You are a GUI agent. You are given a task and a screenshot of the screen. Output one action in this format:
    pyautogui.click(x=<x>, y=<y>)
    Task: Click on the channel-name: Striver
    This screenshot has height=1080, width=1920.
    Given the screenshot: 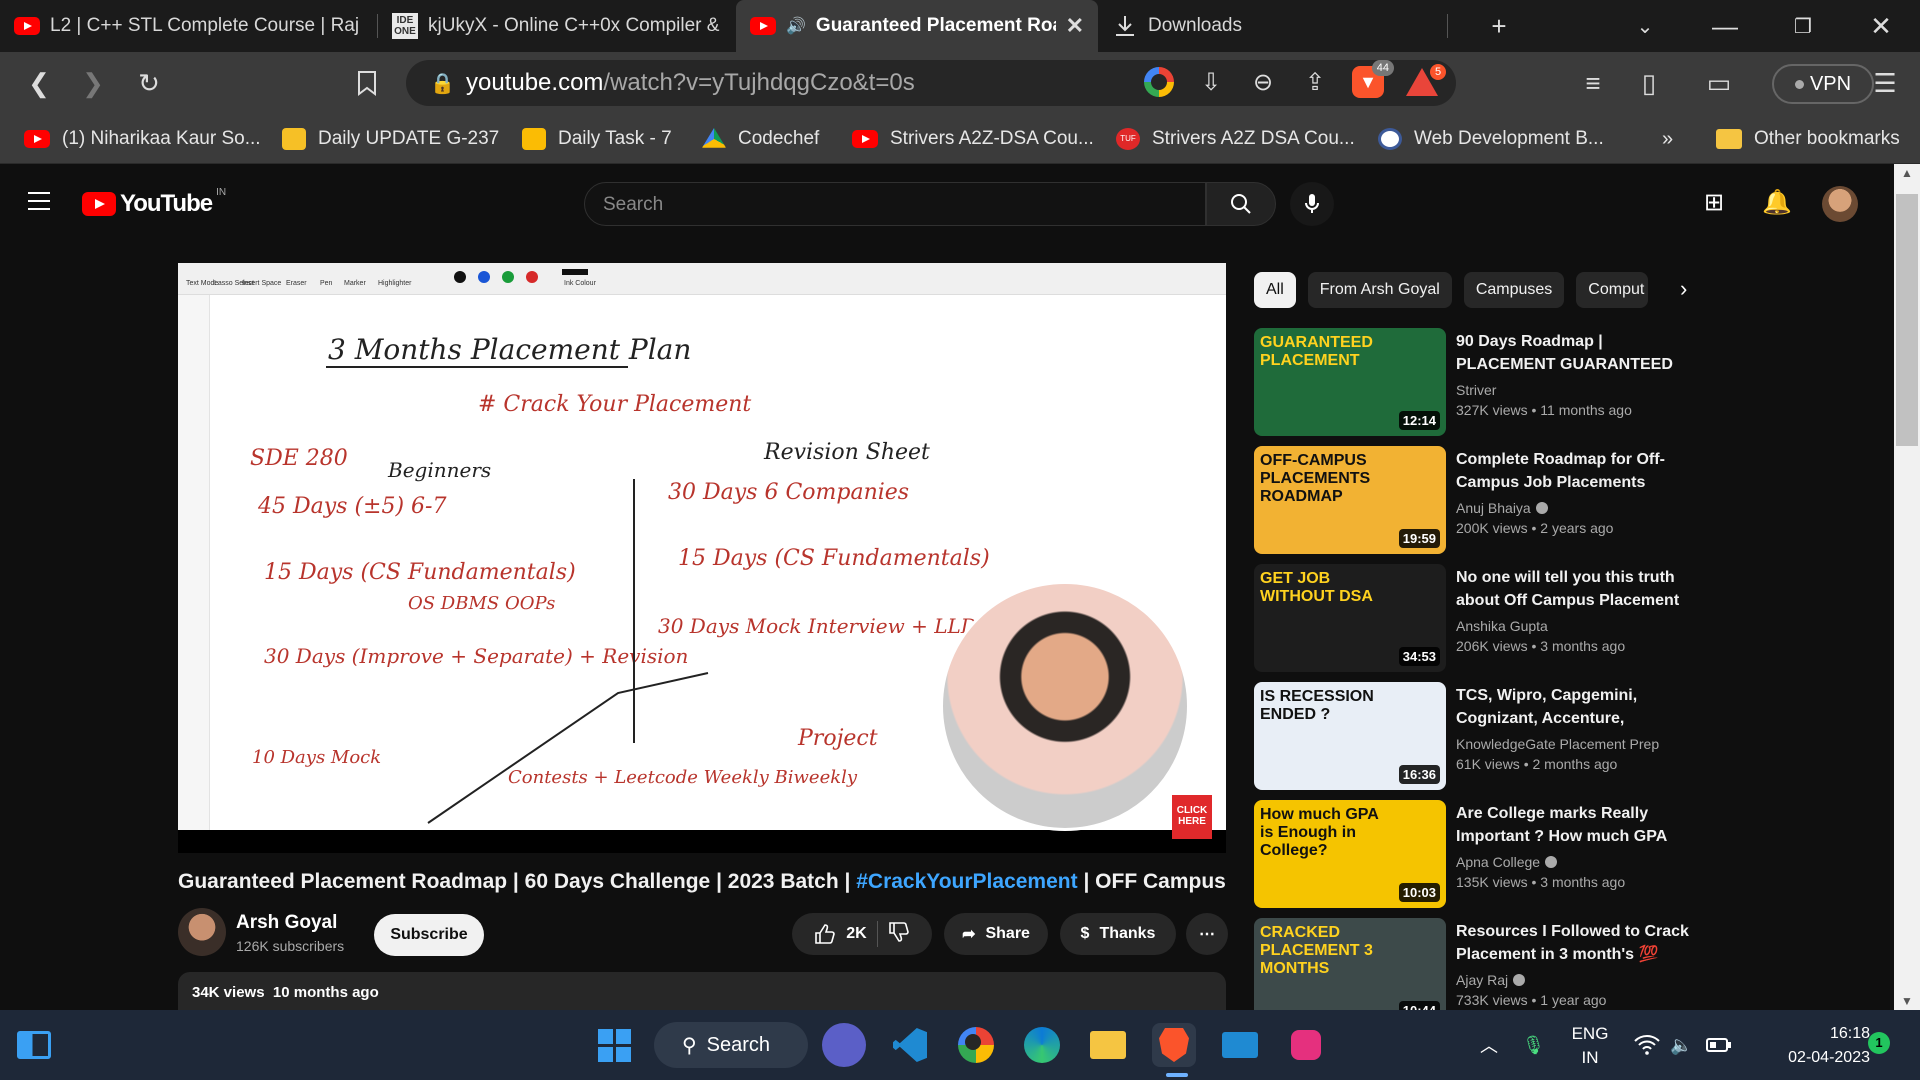 What is the action you would take?
    pyautogui.click(x=1476, y=390)
    